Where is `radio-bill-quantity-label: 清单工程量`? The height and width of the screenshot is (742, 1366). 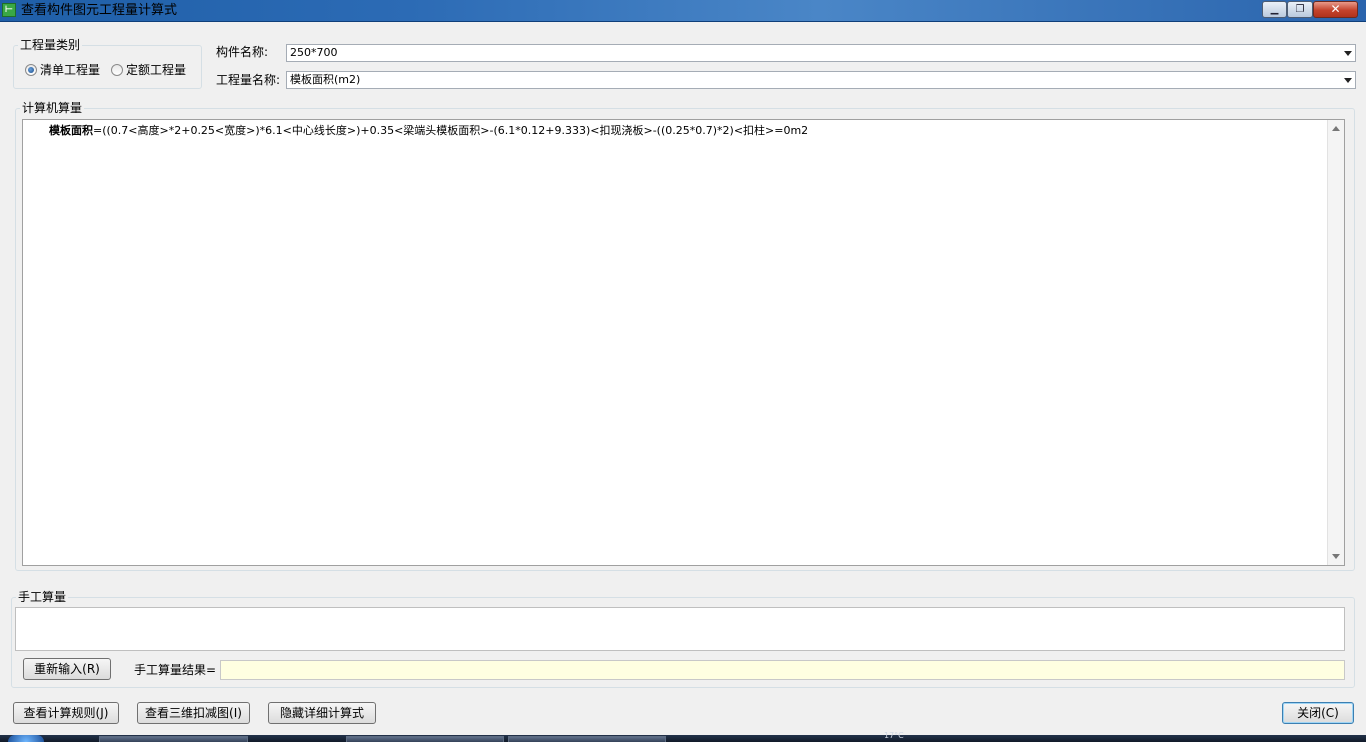 radio-bill-quantity-label: 清单工程量 is located at coordinates (70, 70).